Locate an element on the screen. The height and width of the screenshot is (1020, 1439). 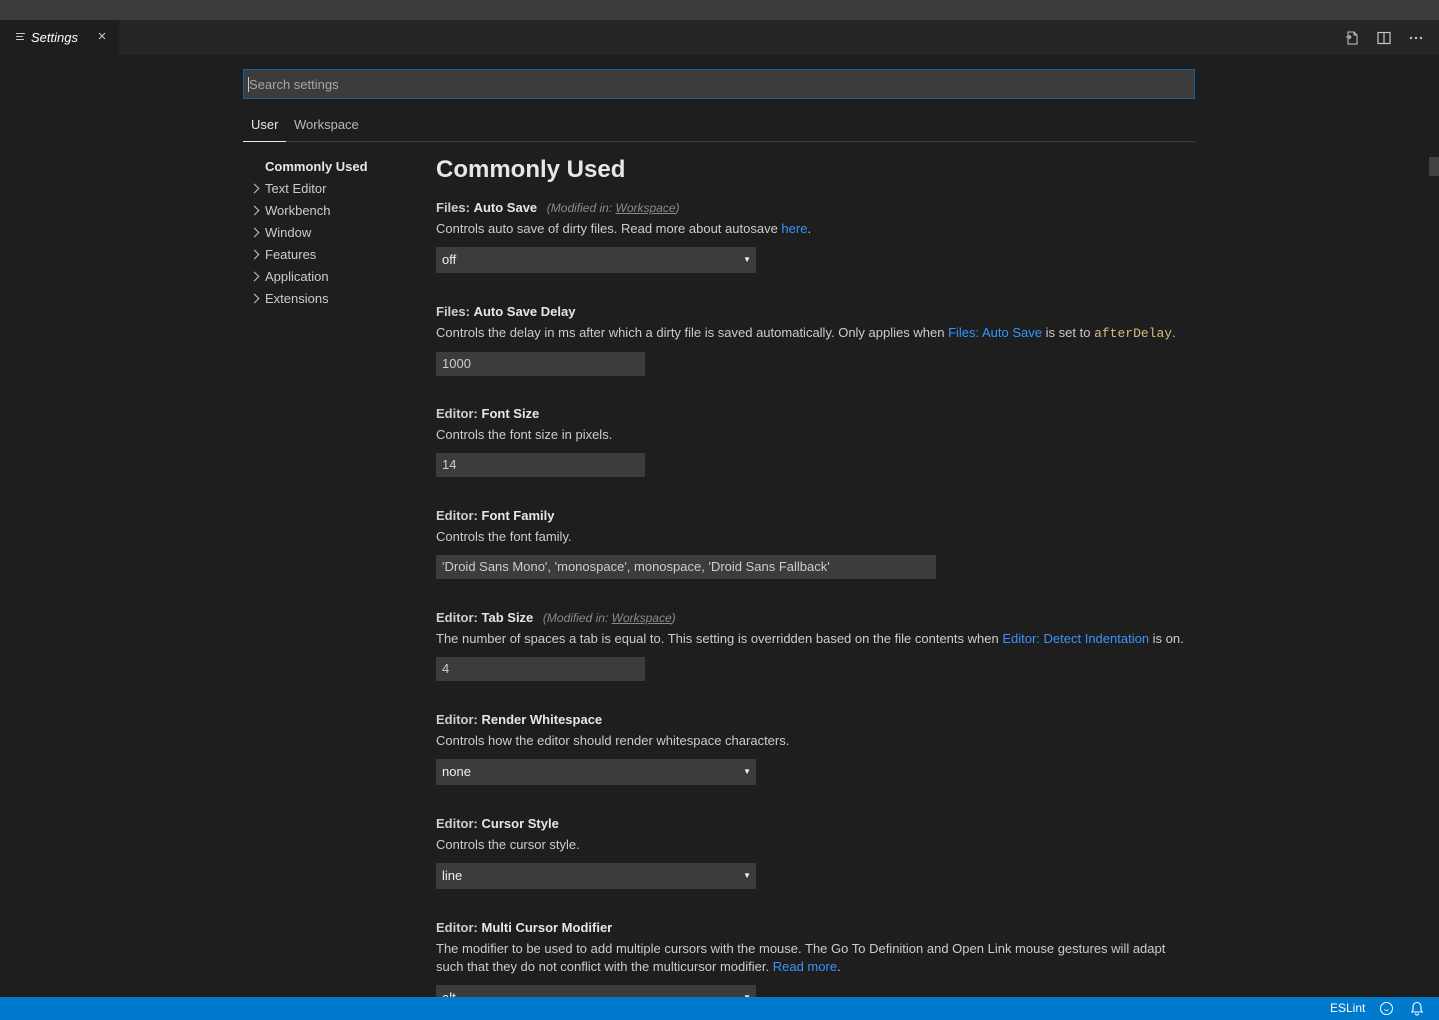
tab-settings-label: Settings is located at coordinates (54, 37).